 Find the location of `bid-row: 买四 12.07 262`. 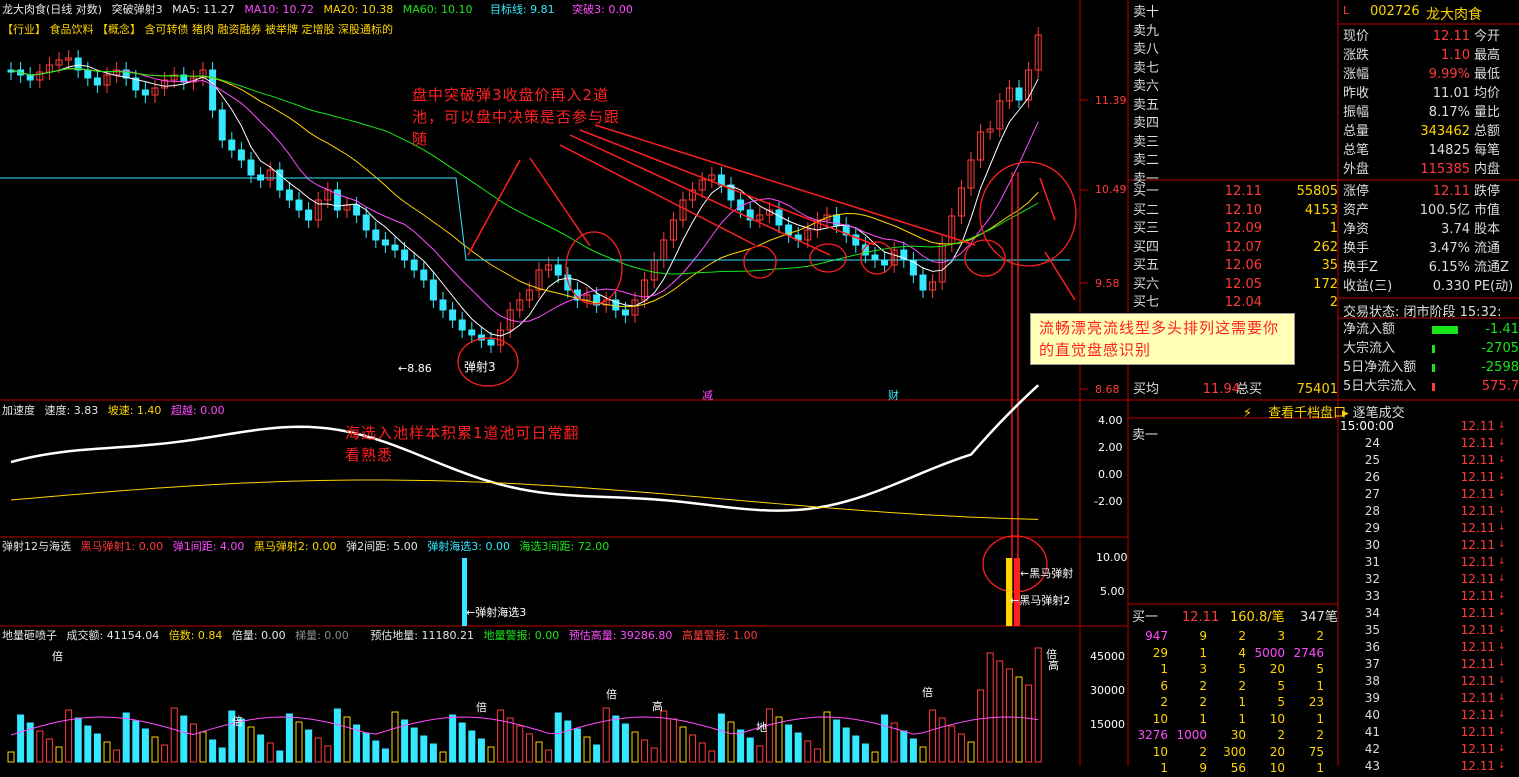

bid-row: 买四 12.07 262 is located at coordinates (1234, 247).